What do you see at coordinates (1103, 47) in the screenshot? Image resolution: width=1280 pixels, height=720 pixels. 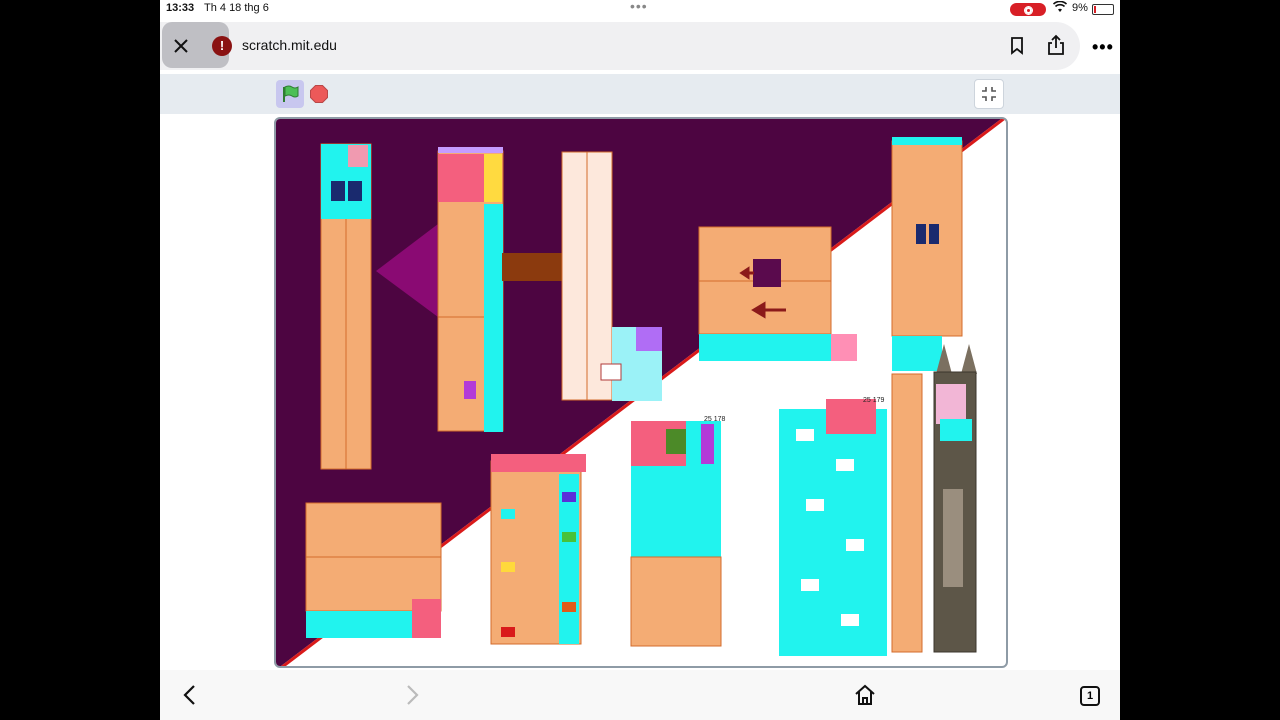 I see `more-icon: •••` at bounding box center [1103, 47].